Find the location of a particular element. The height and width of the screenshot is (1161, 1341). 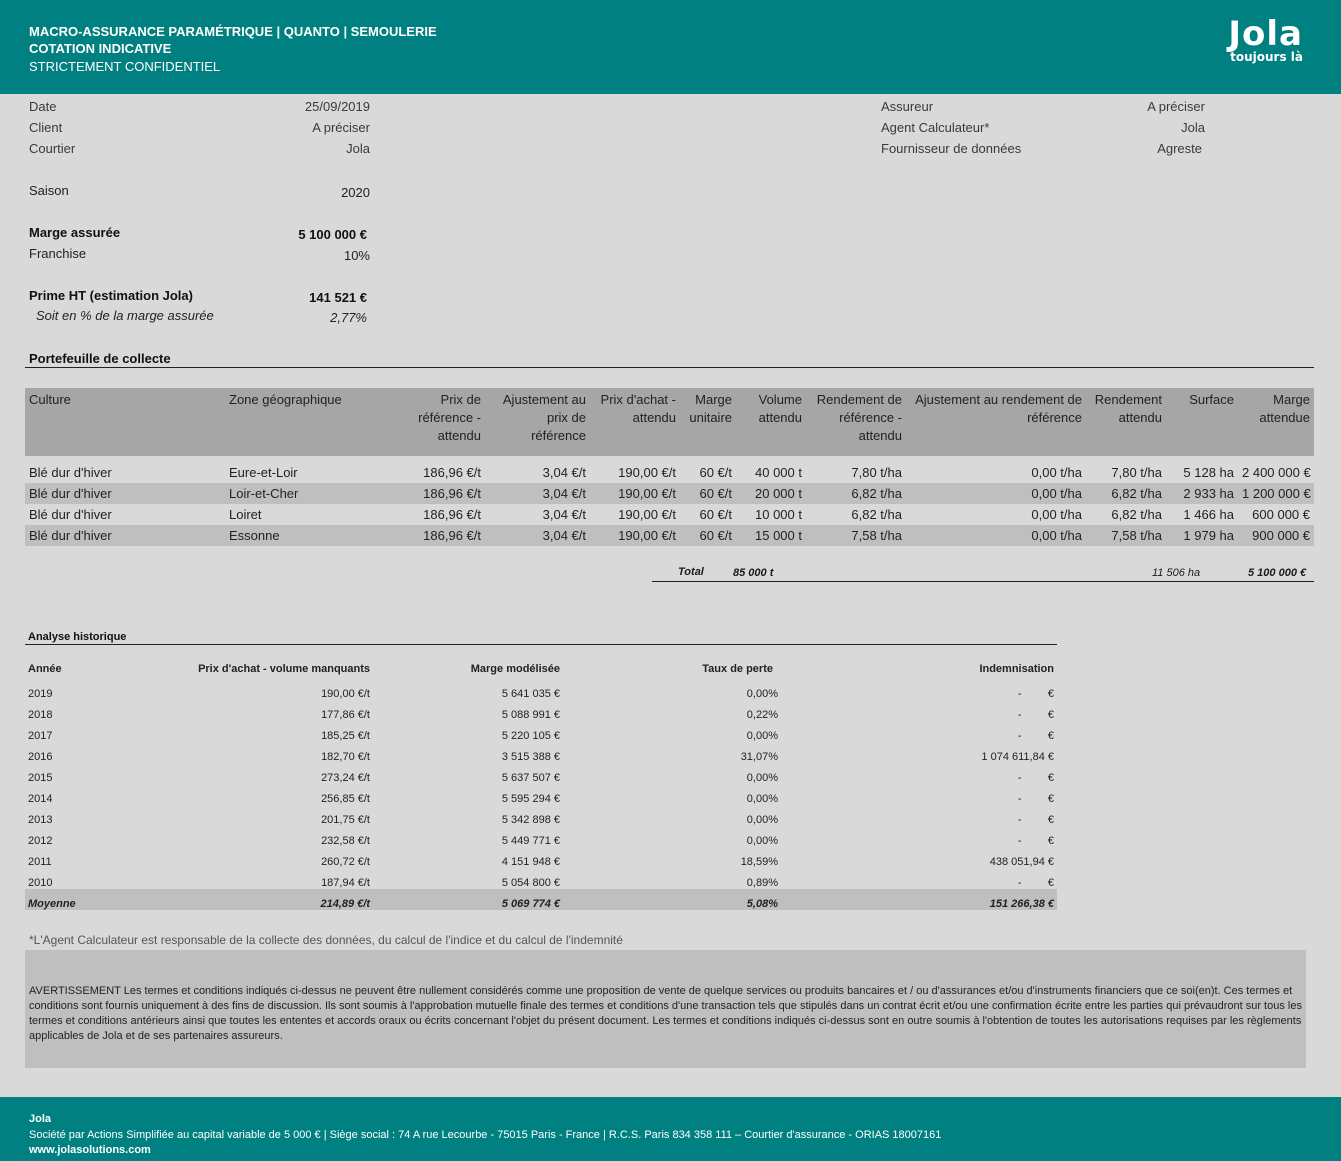

cell-rendement-attendu: 7,58 t/ha is located at coordinates (1126, 535).